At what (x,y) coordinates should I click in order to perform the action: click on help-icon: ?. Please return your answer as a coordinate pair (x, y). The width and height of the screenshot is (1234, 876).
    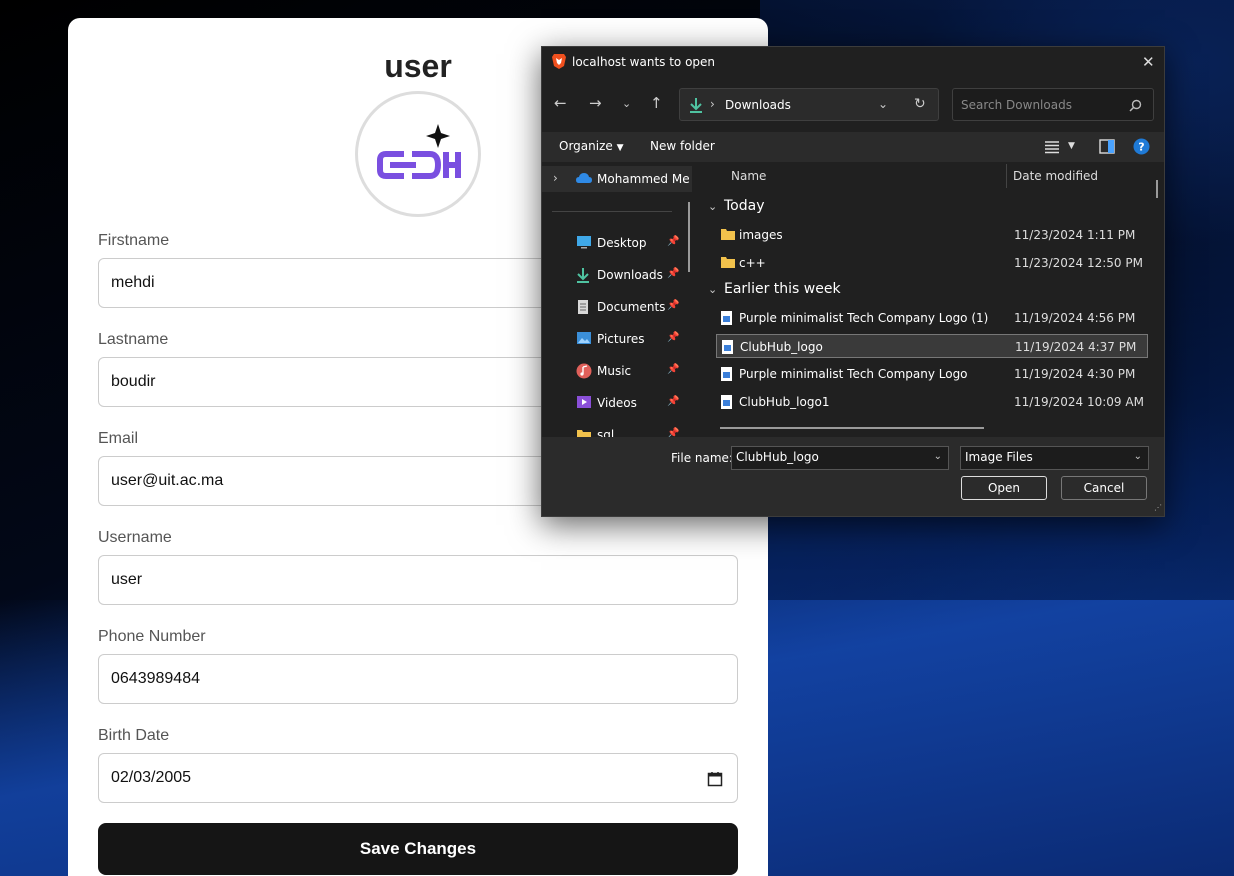
    Looking at the image, I should click on (1141, 146).